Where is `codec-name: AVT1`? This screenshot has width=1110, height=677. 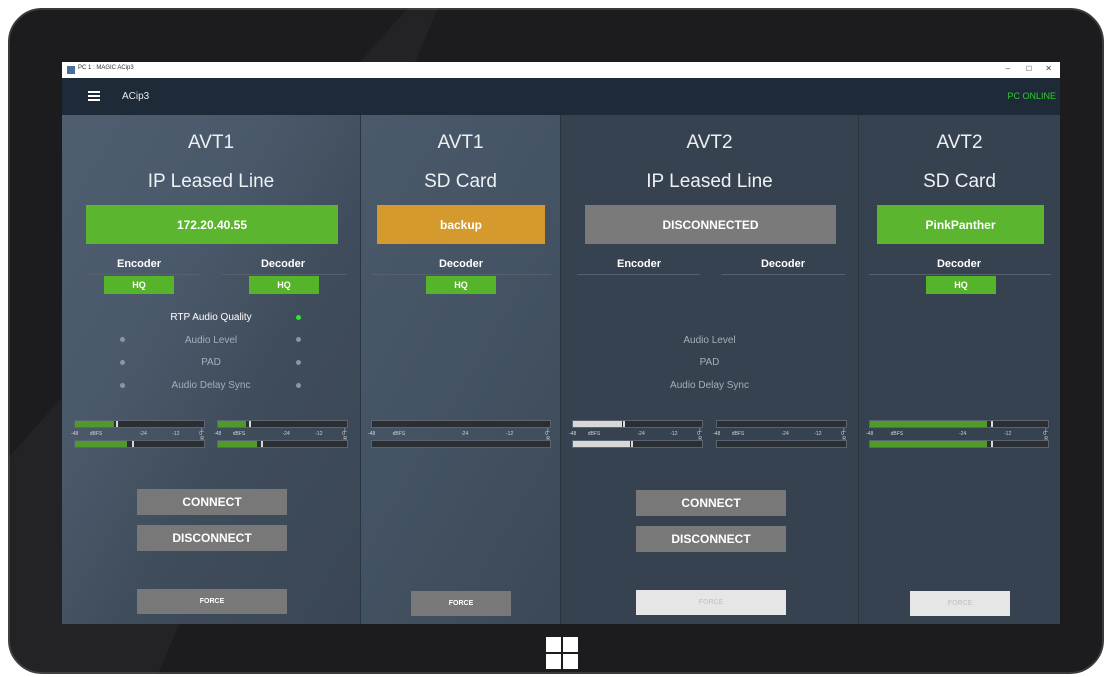
codec-name: AVT1 is located at coordinates (460, 142).